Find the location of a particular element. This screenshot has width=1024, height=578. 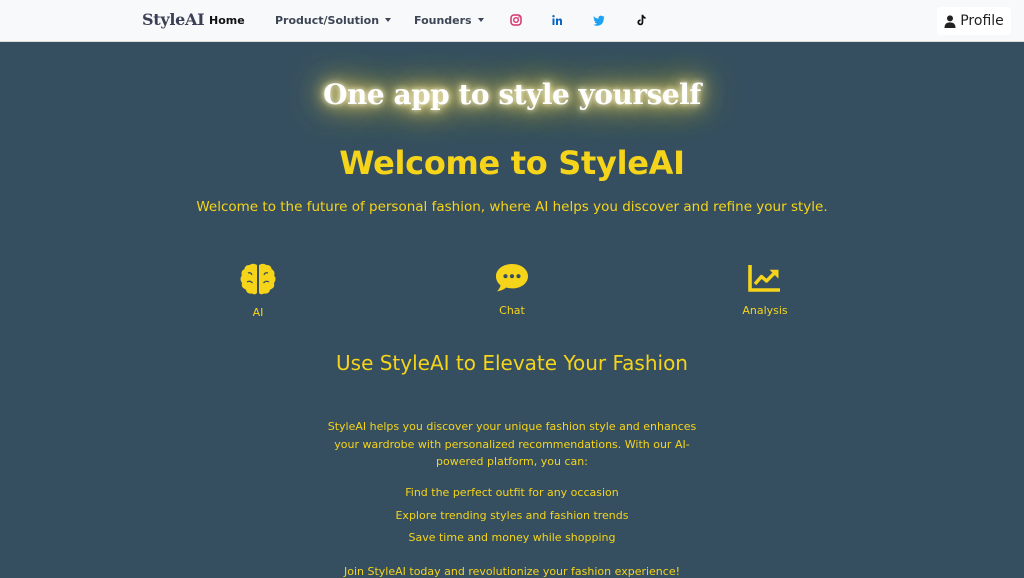

nav-home-link: Home is located at coordinates (227, 20).